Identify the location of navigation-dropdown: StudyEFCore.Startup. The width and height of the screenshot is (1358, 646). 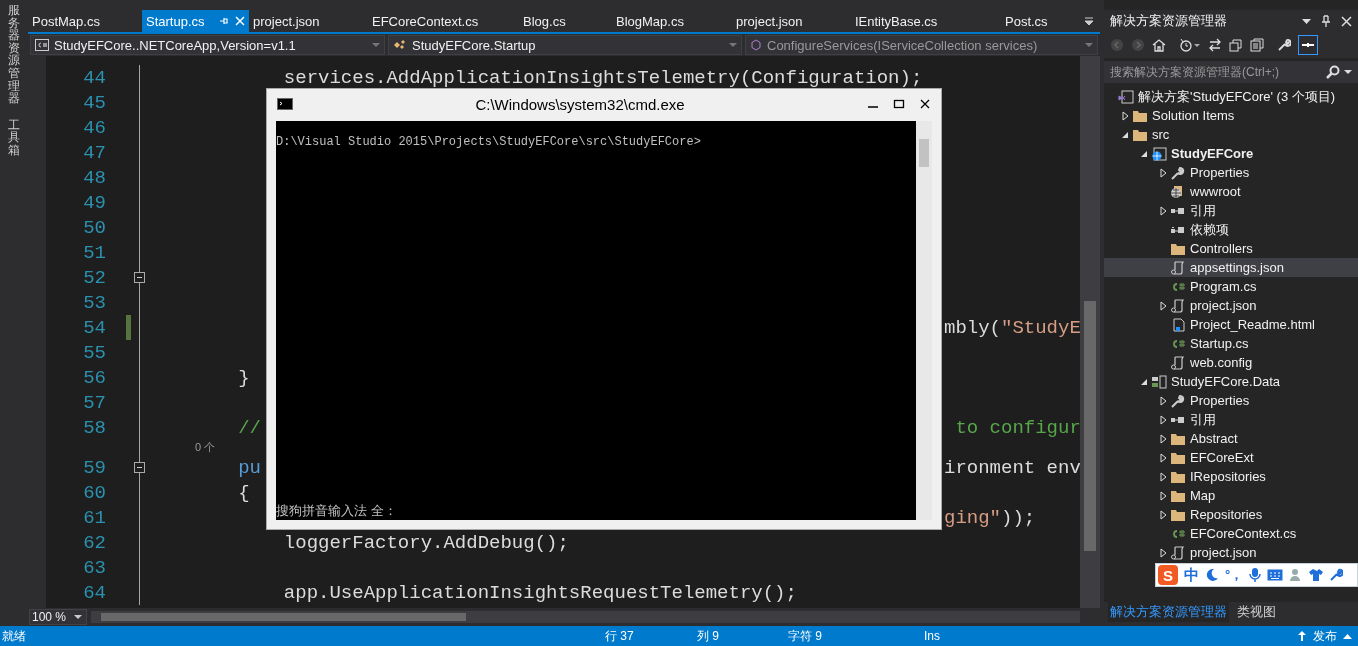
(565, 45).